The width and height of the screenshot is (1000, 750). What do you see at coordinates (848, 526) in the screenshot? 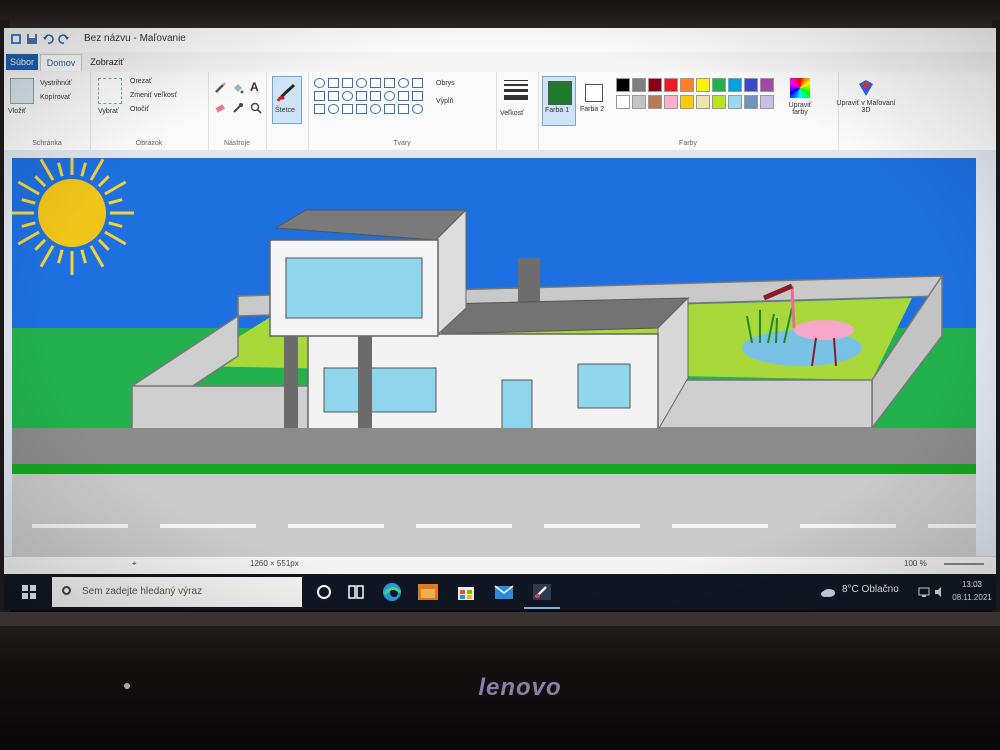
I see `lane-mark` at bounding box center [848, 526].